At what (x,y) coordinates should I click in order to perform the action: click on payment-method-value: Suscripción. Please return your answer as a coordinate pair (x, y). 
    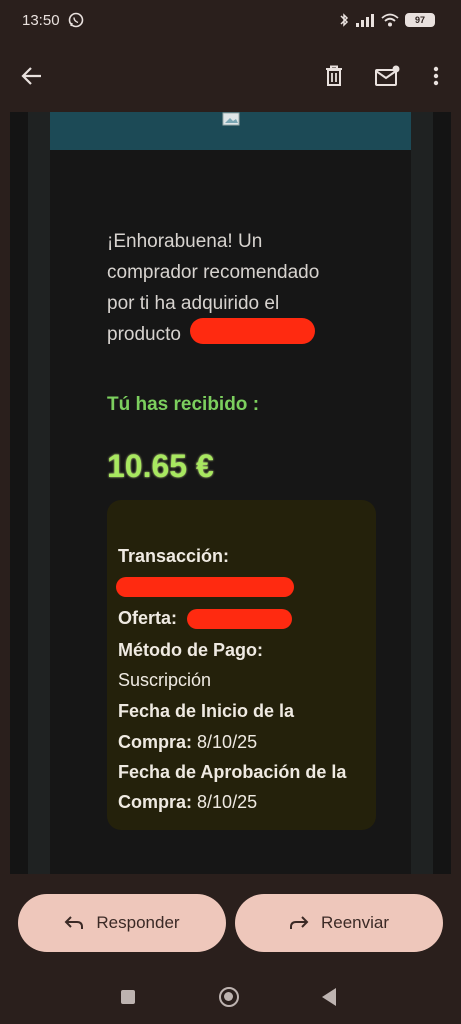
    Looking at the image, I should click on (165, 680).